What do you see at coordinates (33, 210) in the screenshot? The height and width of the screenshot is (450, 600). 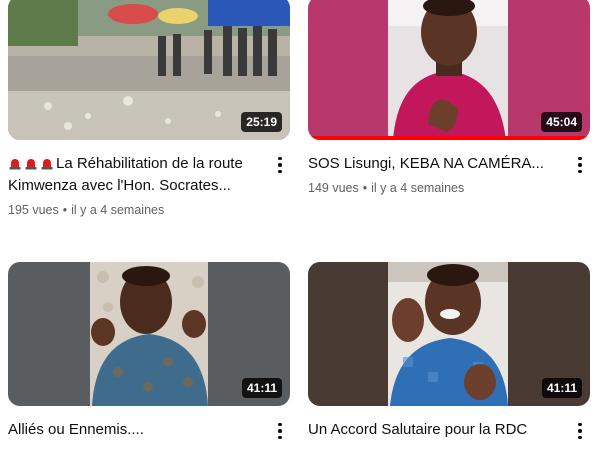 I see `view-count: 195 vues` at bounding box center [33, 210].